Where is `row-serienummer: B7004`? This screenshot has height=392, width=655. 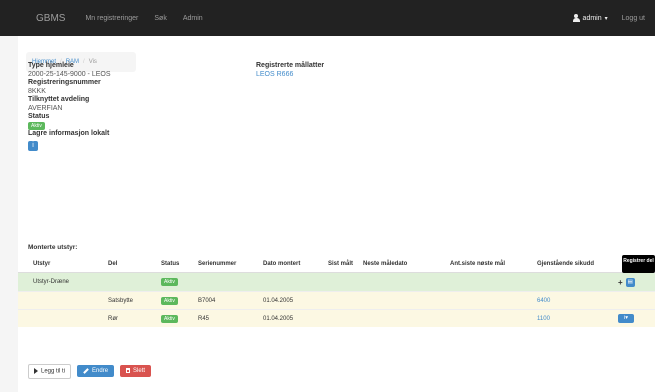 row-serienummer: B7004 is located at coordinates (207, 300).